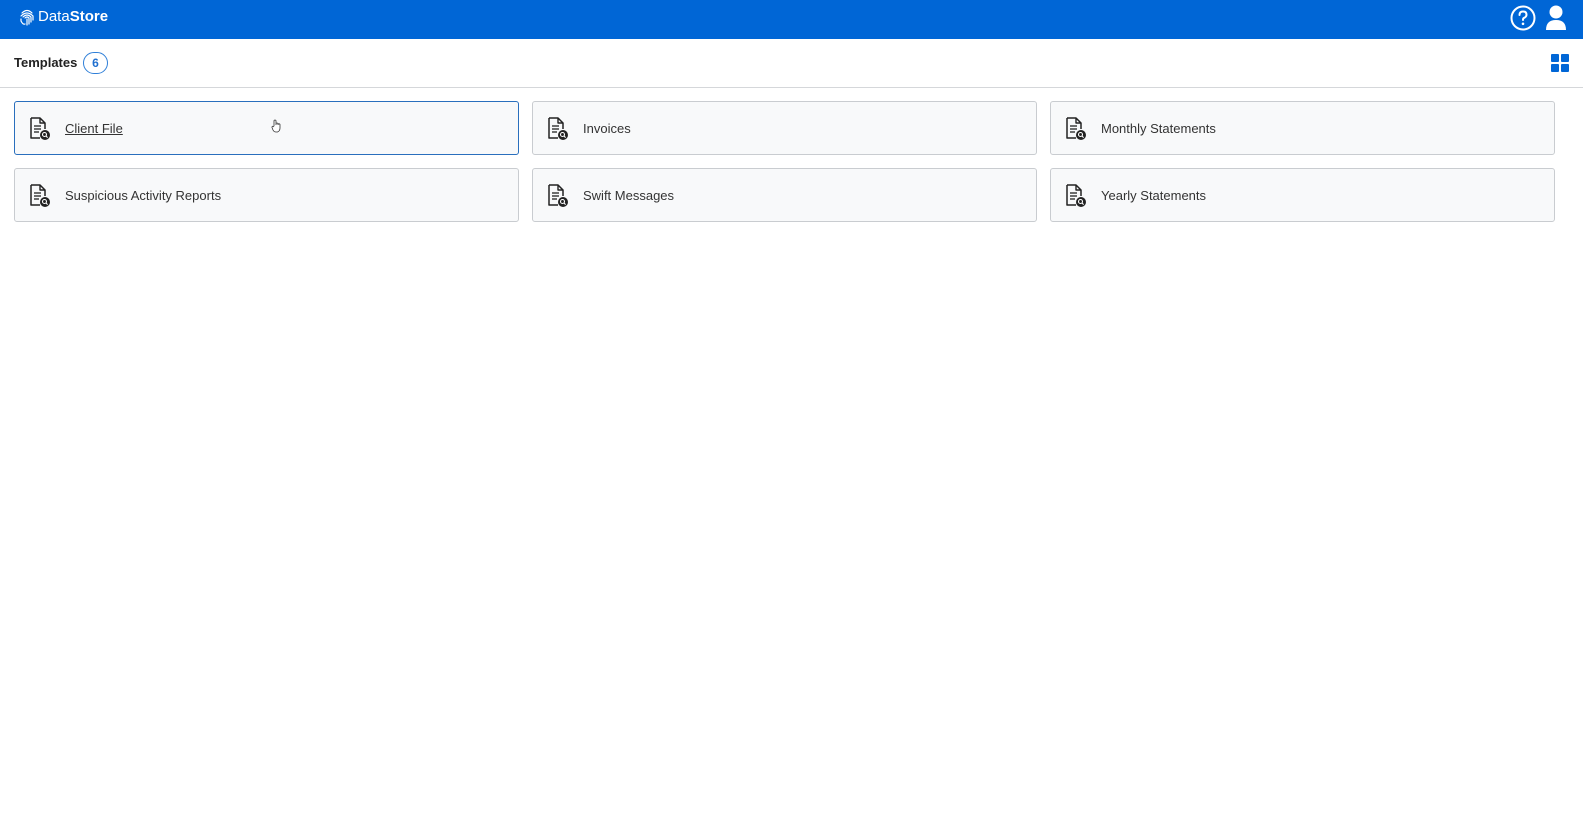  What do you see at coordinates (784, 195) in the screenshot?
I see `template-card-swift-messages: Swift Messages` at bounding box center [784, 195].